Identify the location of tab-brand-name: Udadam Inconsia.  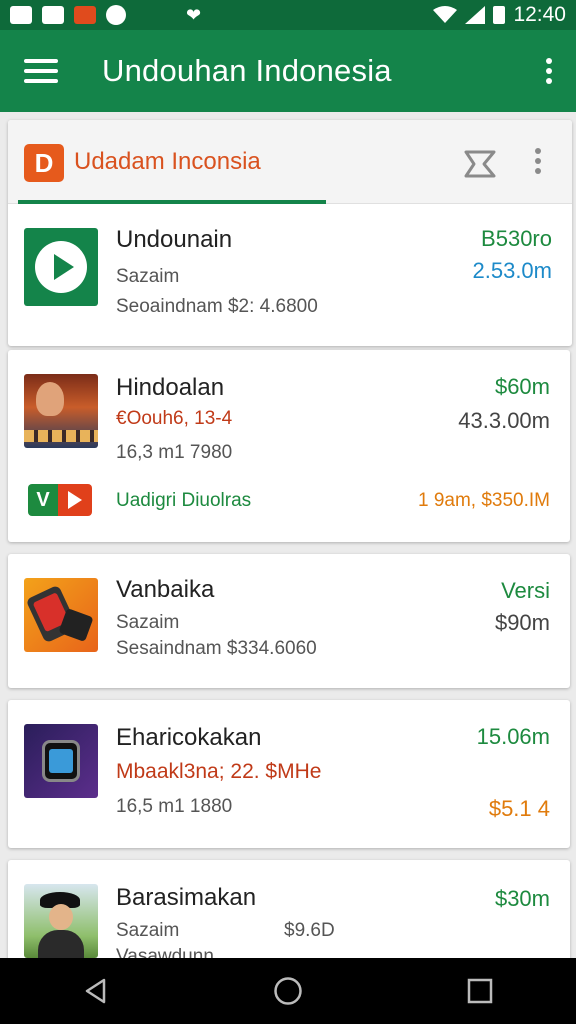
(167, 162).